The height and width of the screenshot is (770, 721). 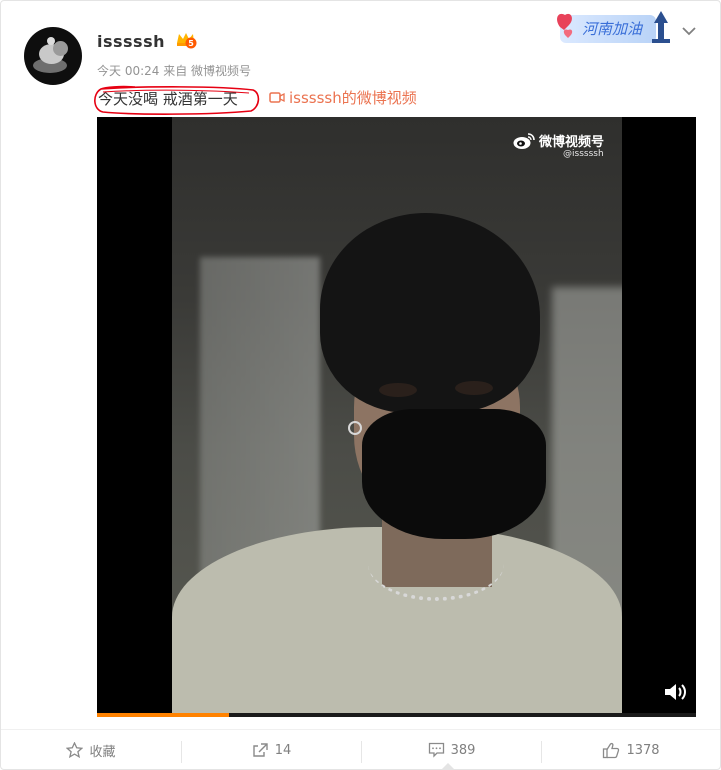 What do you see at coordinates (643, 750) in the screenshot?
I see `like-count: 1378` at bounding box center [643, 750].